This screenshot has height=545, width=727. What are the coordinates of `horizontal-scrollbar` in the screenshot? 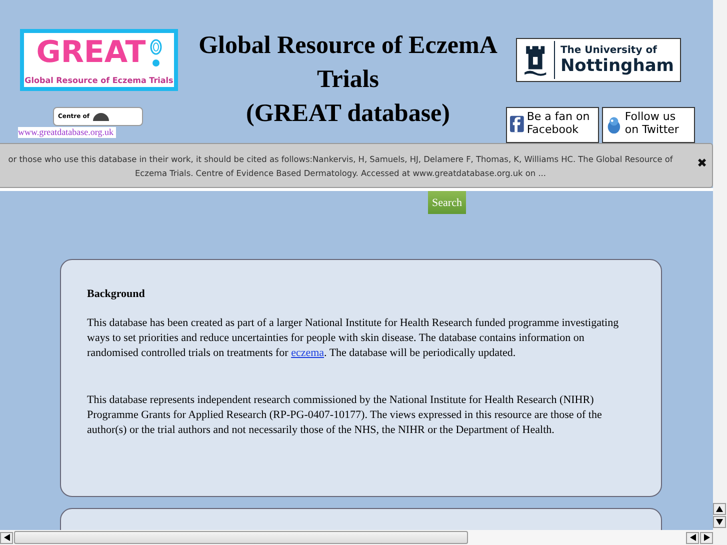 It's located at (356, 537).